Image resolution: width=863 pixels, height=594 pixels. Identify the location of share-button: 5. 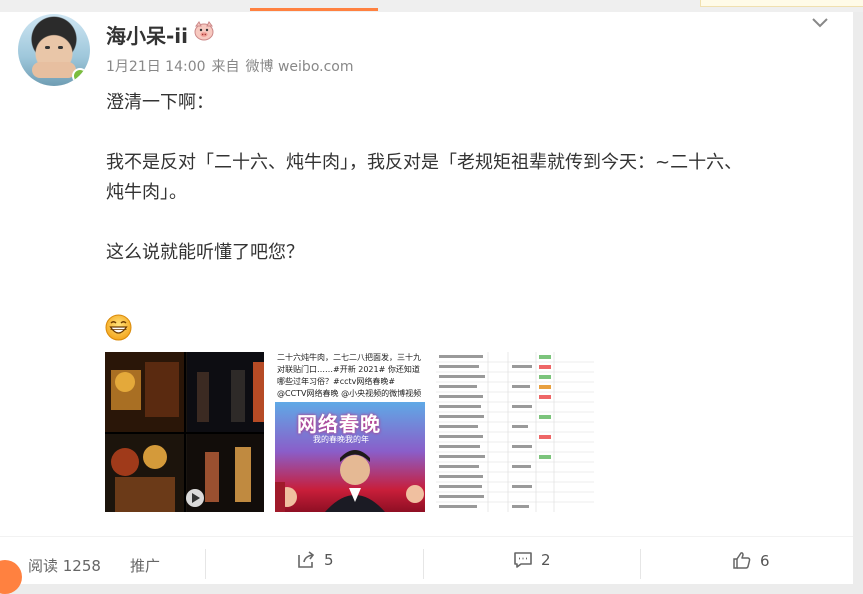
(315, 560).